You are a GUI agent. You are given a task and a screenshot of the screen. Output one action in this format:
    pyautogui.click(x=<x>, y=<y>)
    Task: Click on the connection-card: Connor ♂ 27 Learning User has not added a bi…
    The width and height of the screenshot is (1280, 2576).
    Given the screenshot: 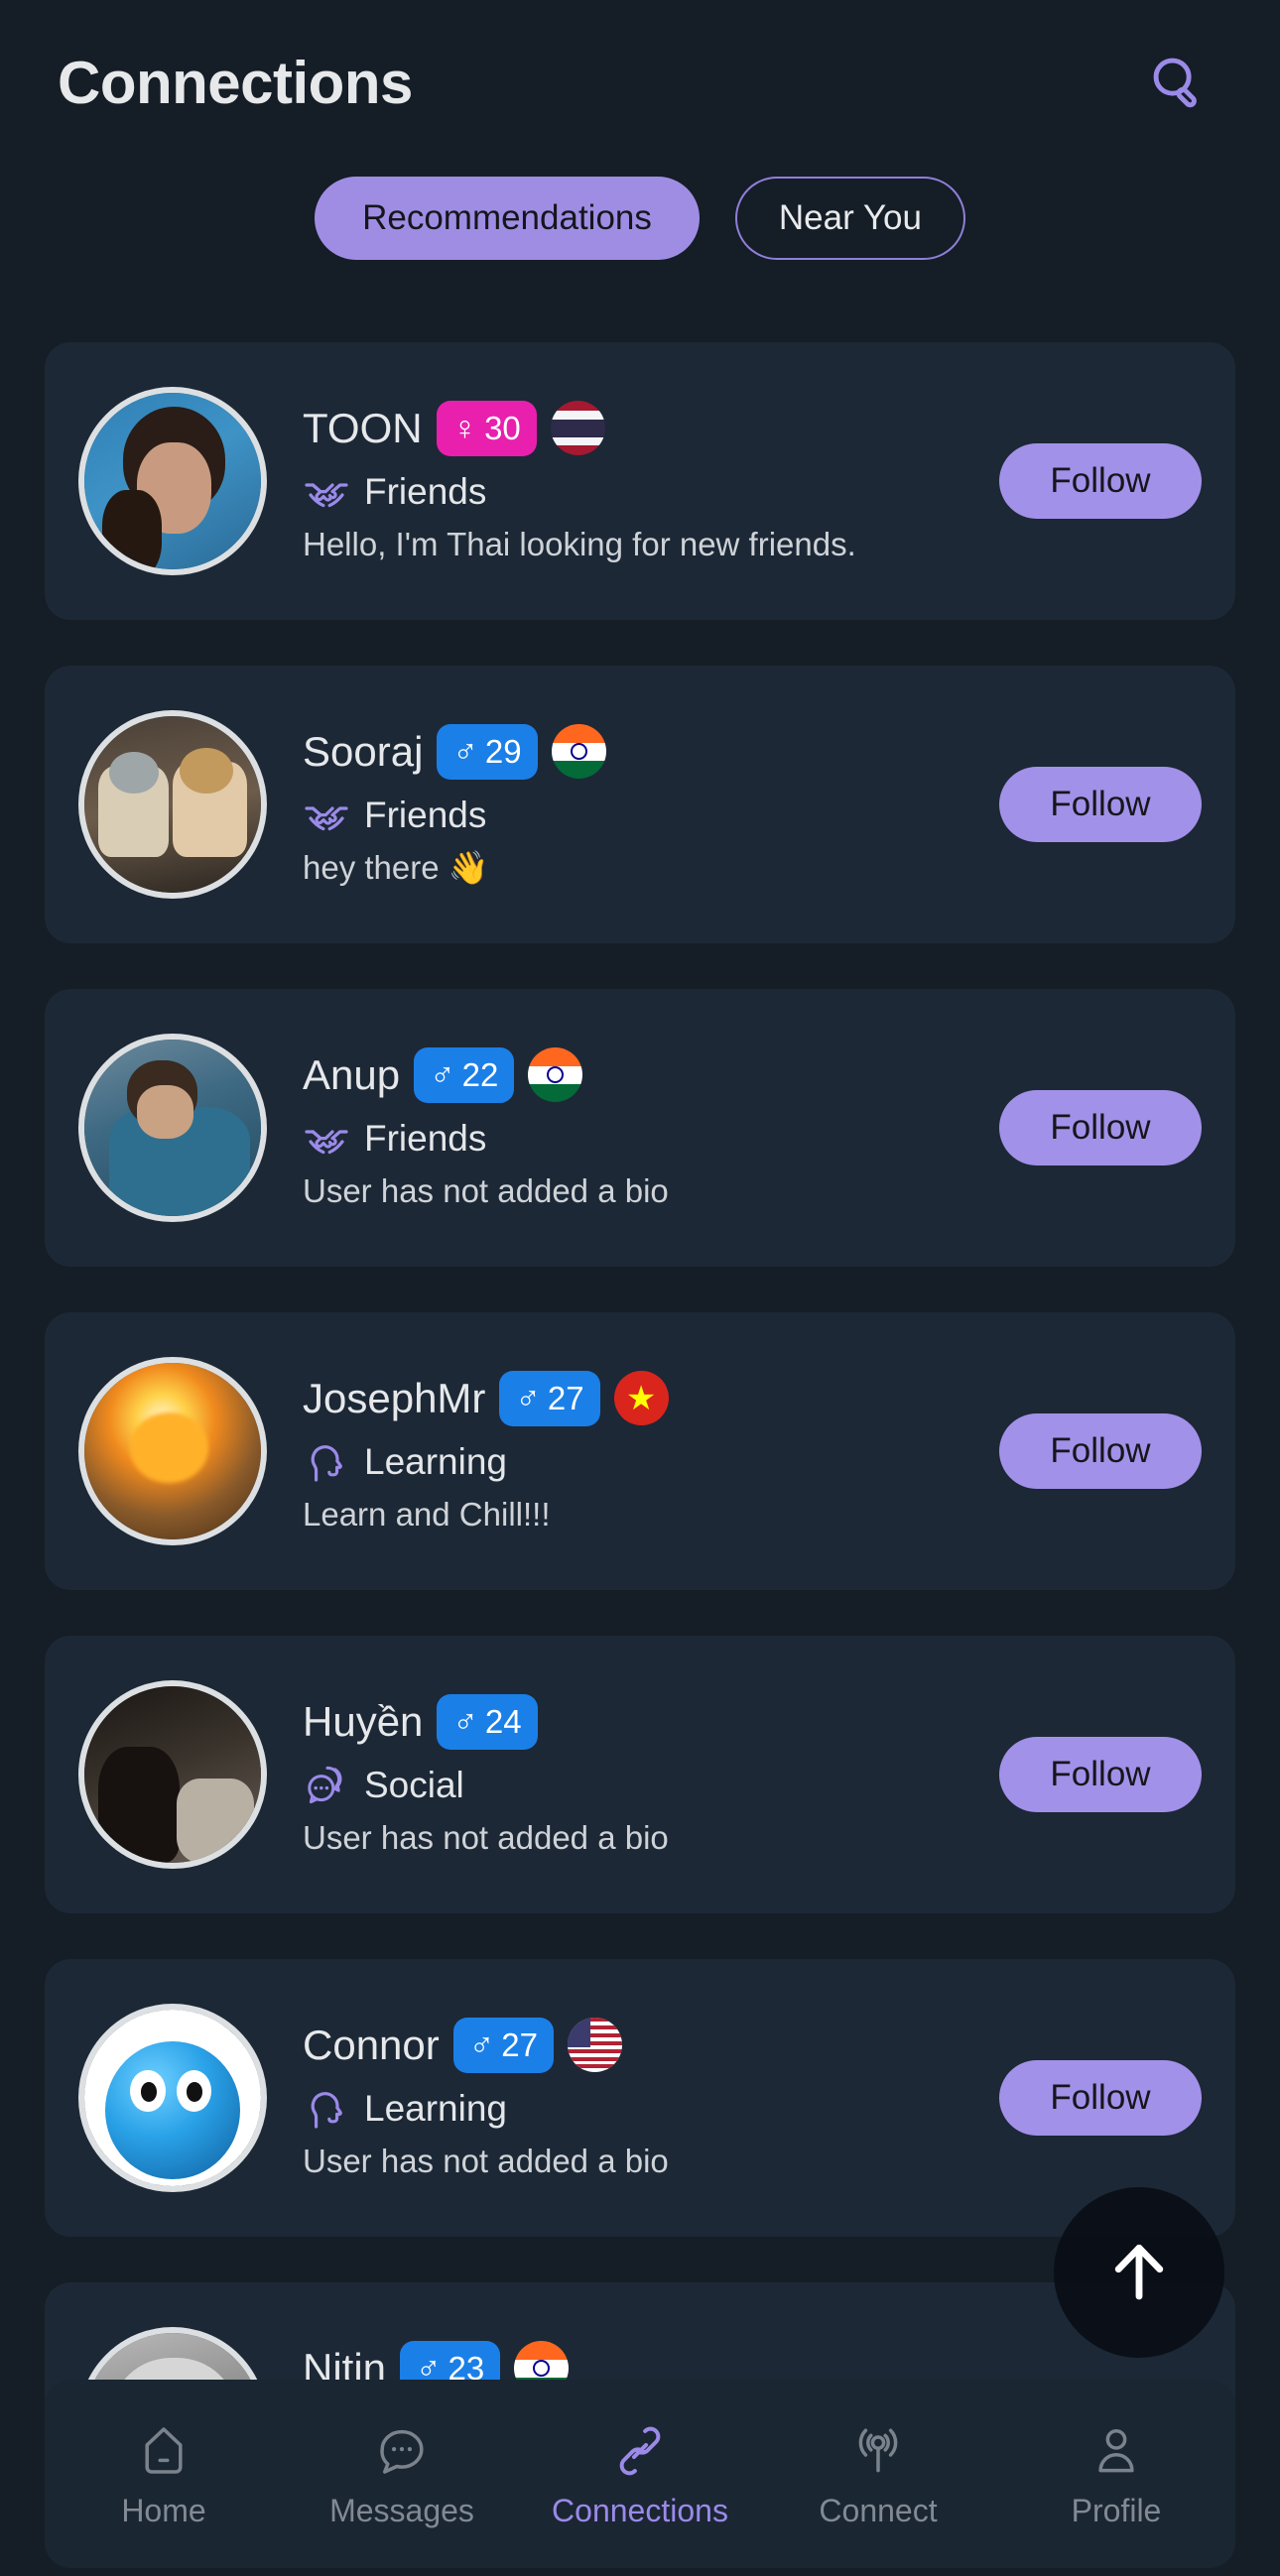 What is the action you would take?
    pyautogui.click(x=640, y=2098)
    